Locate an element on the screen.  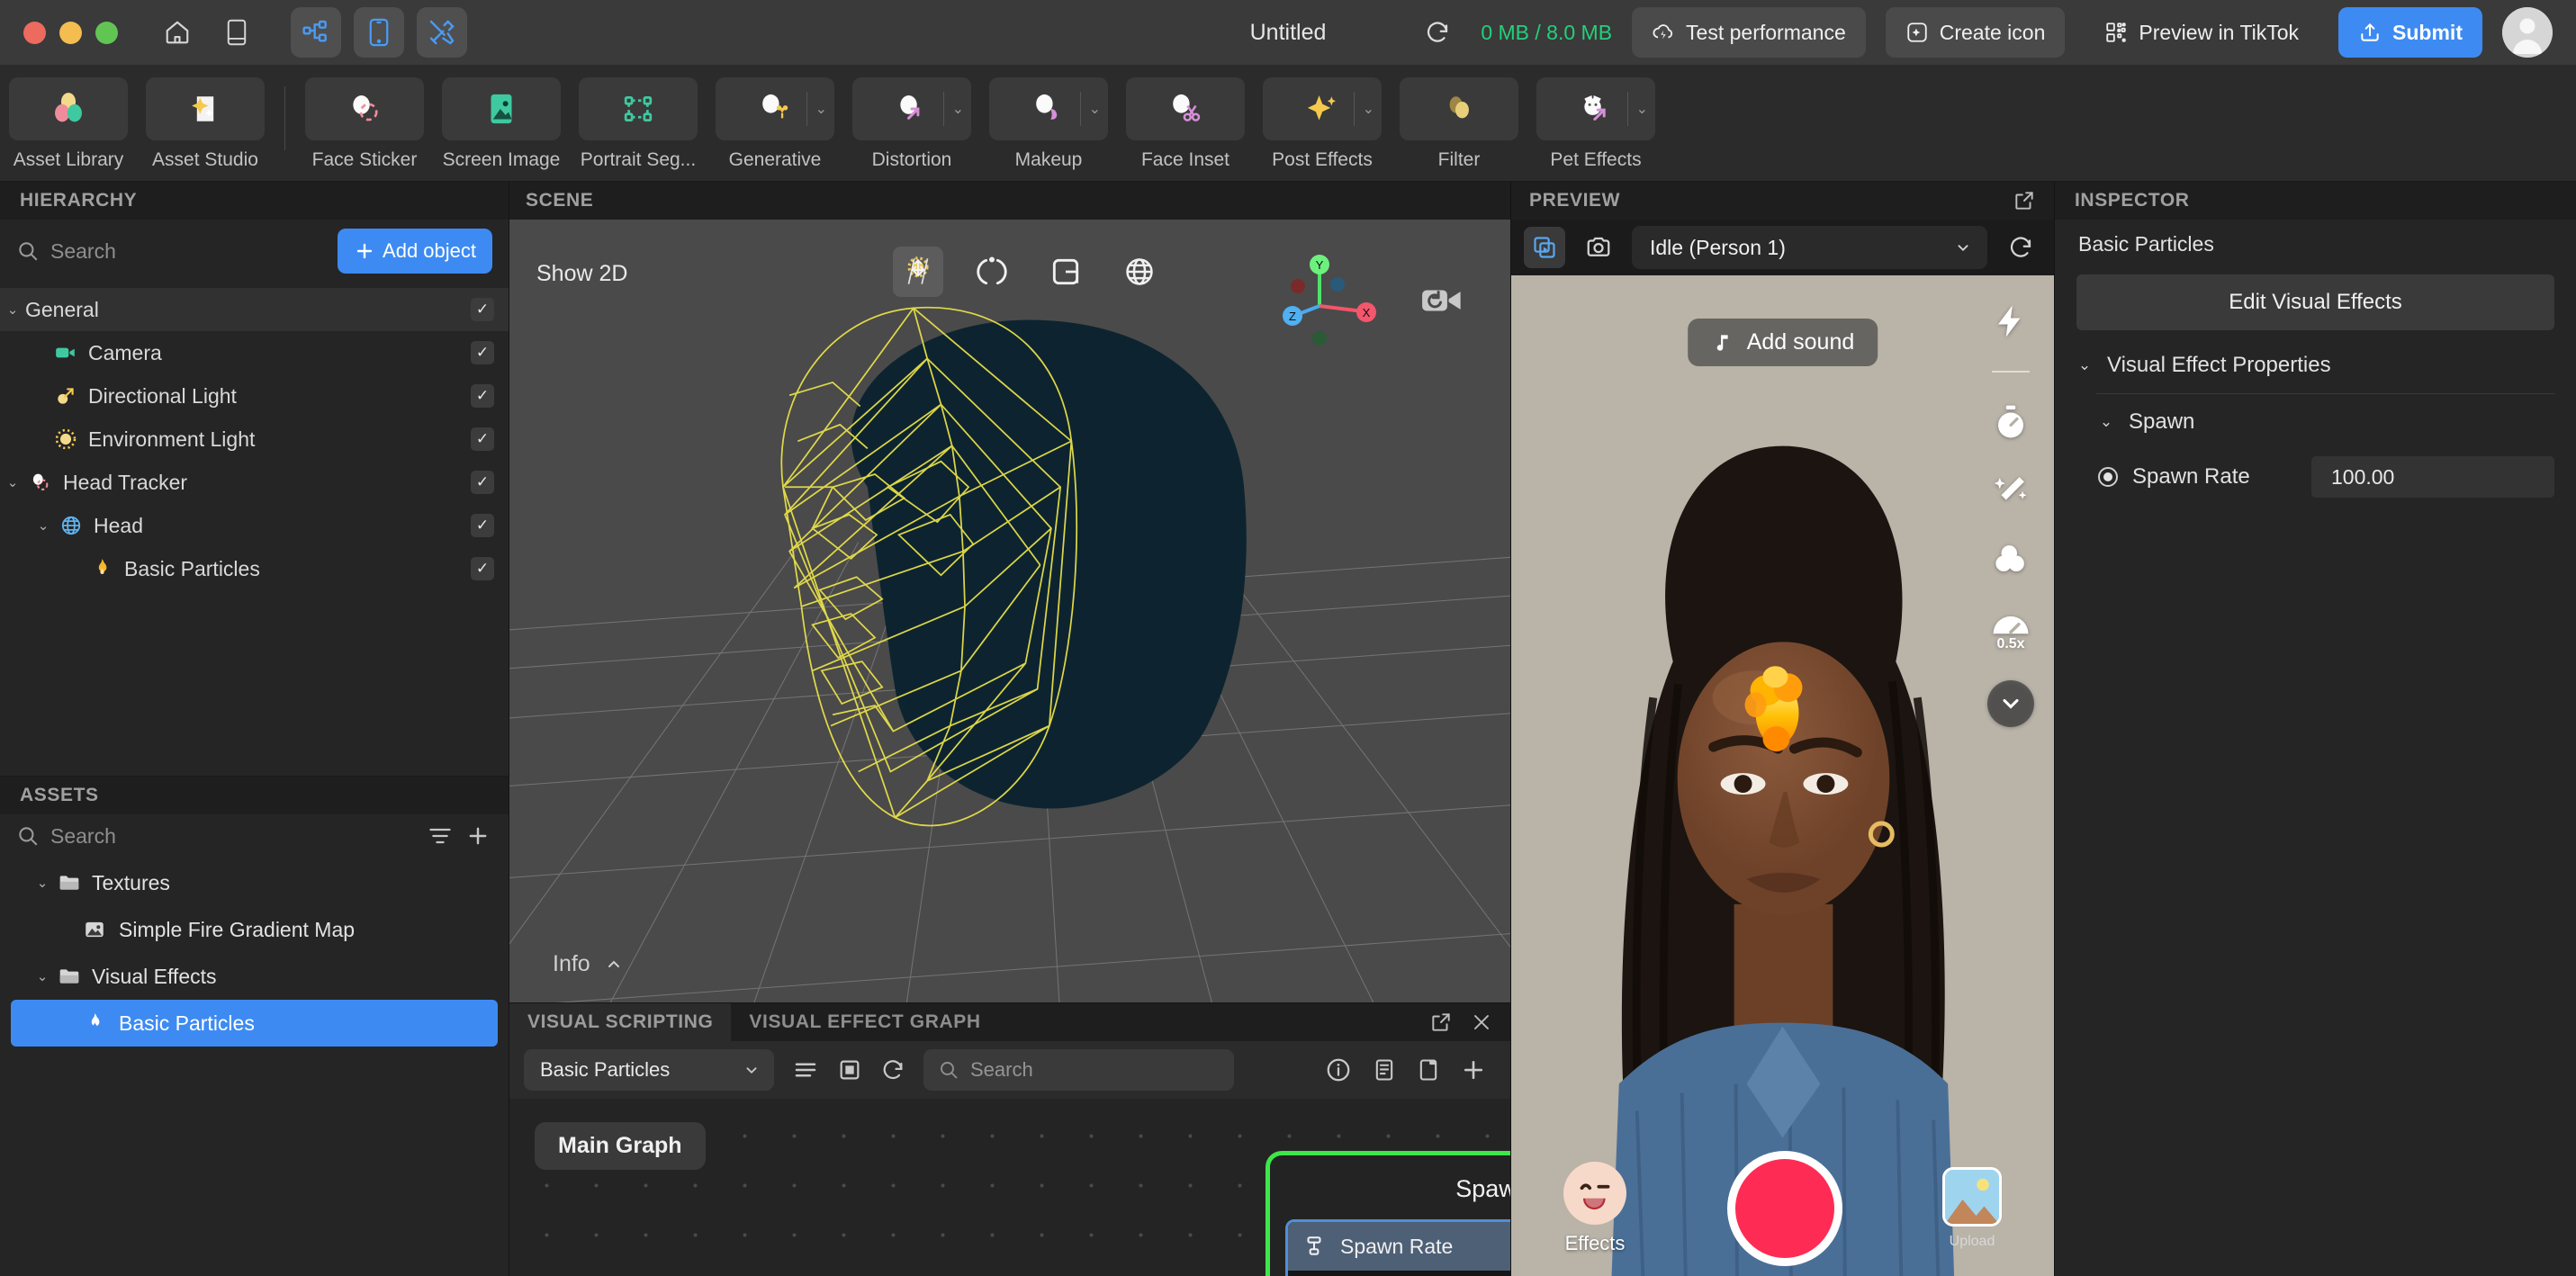
filters-icon is located at coordinates (2011, 559).